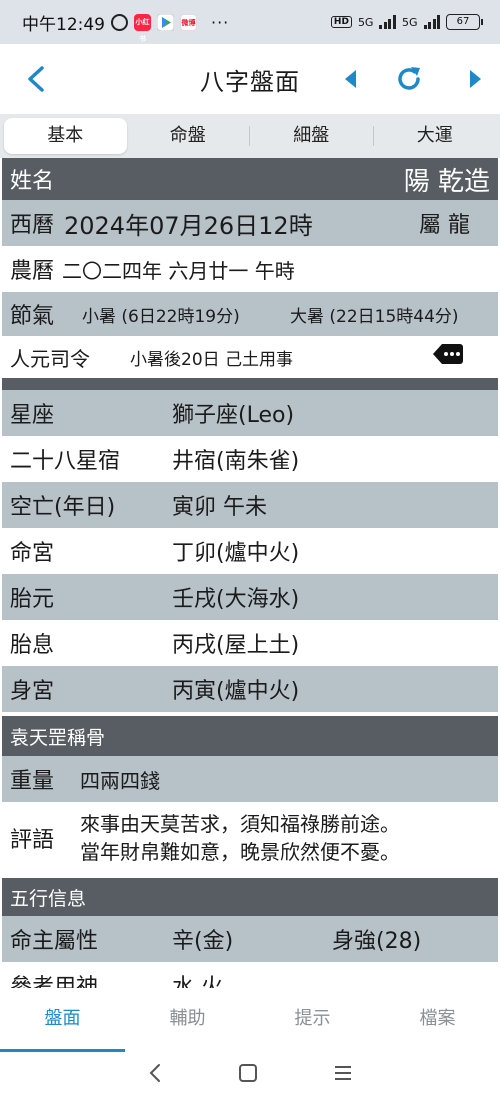  I want to click on app-bar: 八字盤面, so click(250, 79).